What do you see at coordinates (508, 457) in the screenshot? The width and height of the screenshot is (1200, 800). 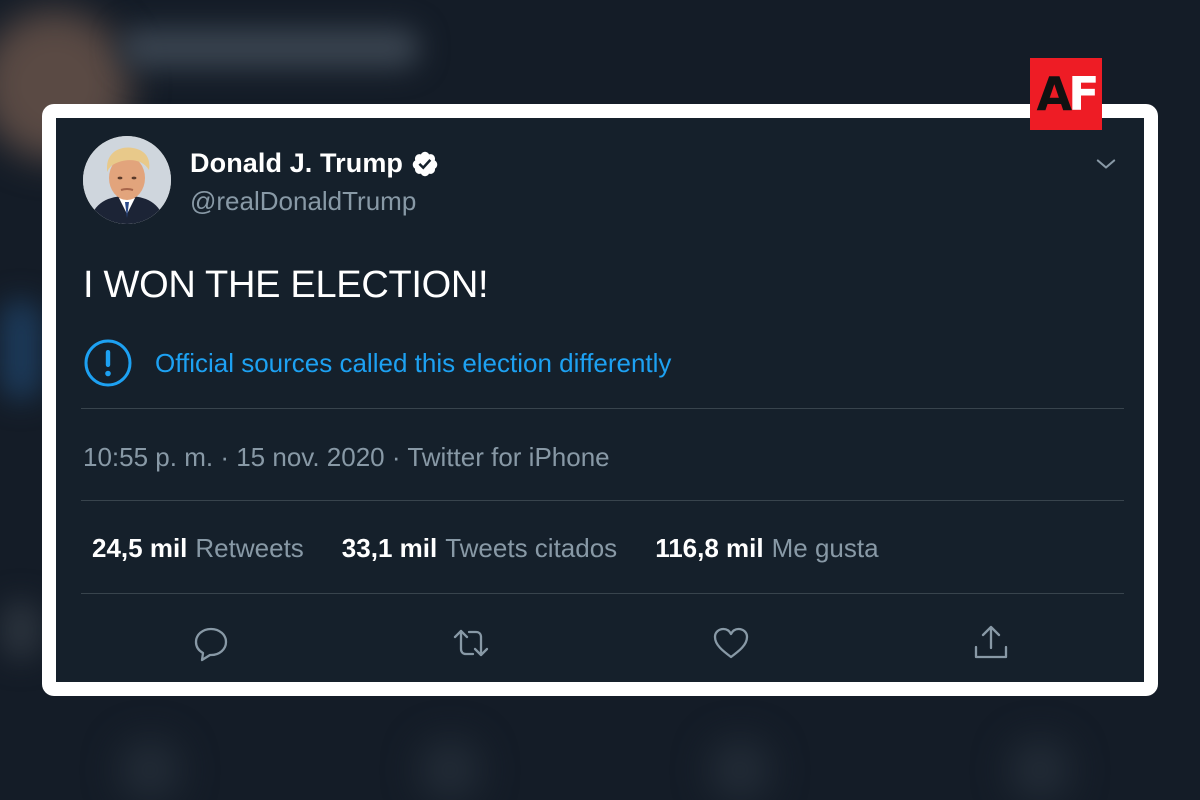 I see `tweet-source: Twitter for iPhone` at bounding box center [508, 457].